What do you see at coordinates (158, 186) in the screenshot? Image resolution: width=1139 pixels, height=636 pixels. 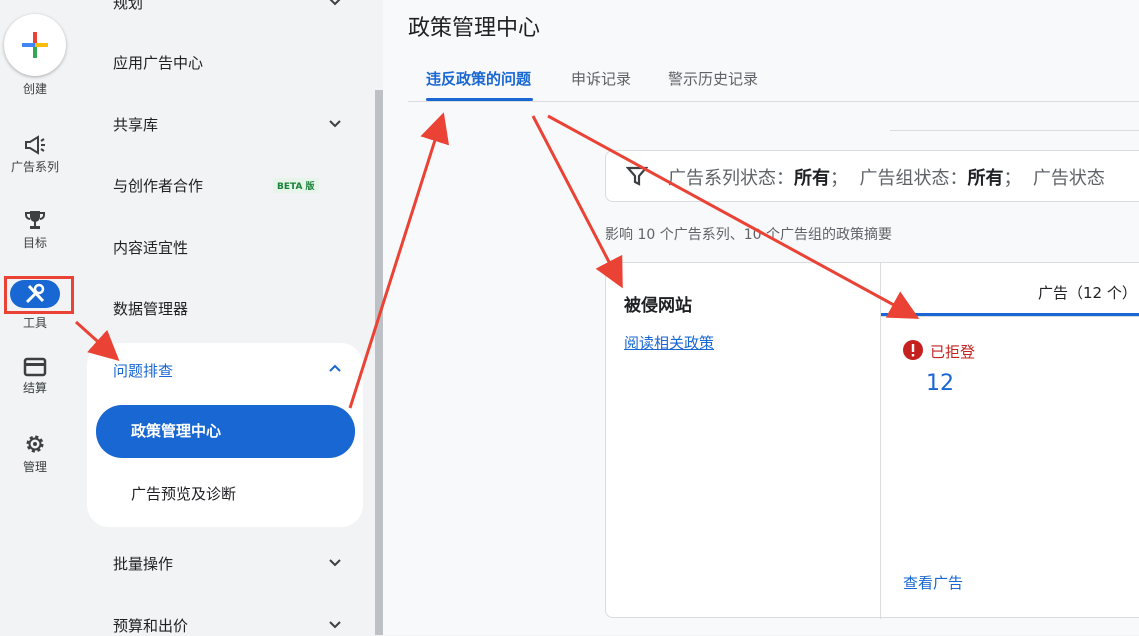 I see `nav-item-label: 与创作者合作` at bounding box center [158, 186].